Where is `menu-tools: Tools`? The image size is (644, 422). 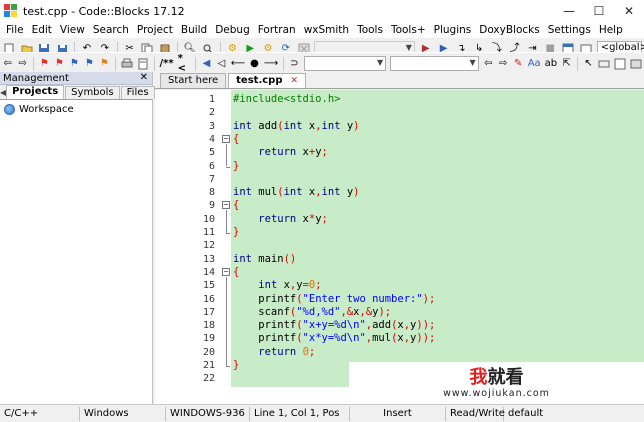 menu-tools: Tools is located at coordinates (370, 30).